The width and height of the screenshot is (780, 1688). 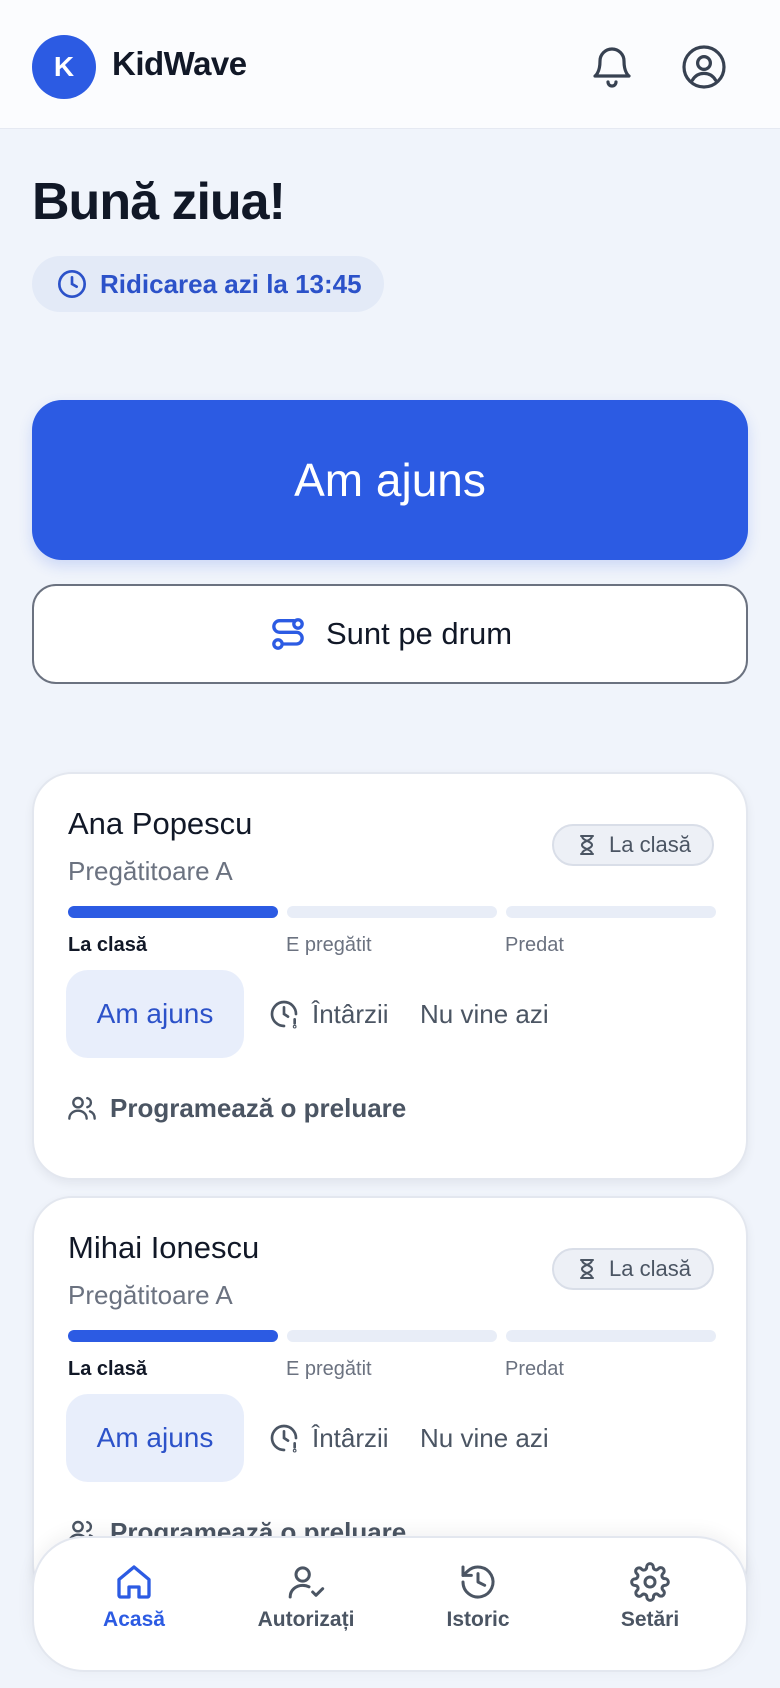 What do you see at coordinates (306, 1619) in the screenshot?
I see `nav-label: Autorizați` at bounding box center [306, 1619].